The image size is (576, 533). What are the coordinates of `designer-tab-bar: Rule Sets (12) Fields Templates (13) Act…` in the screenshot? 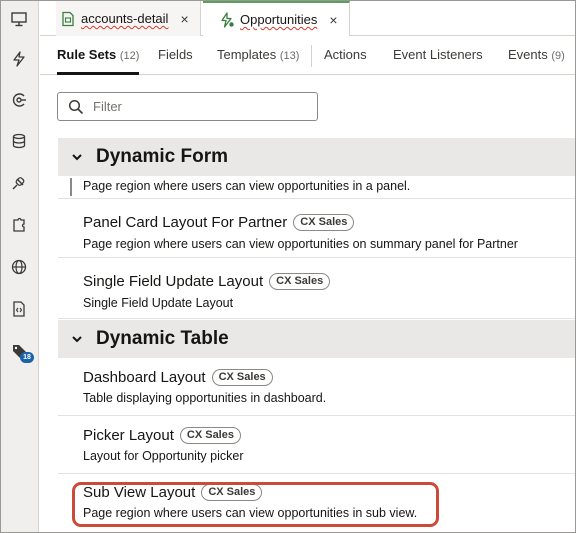 It's located at (307, 56).